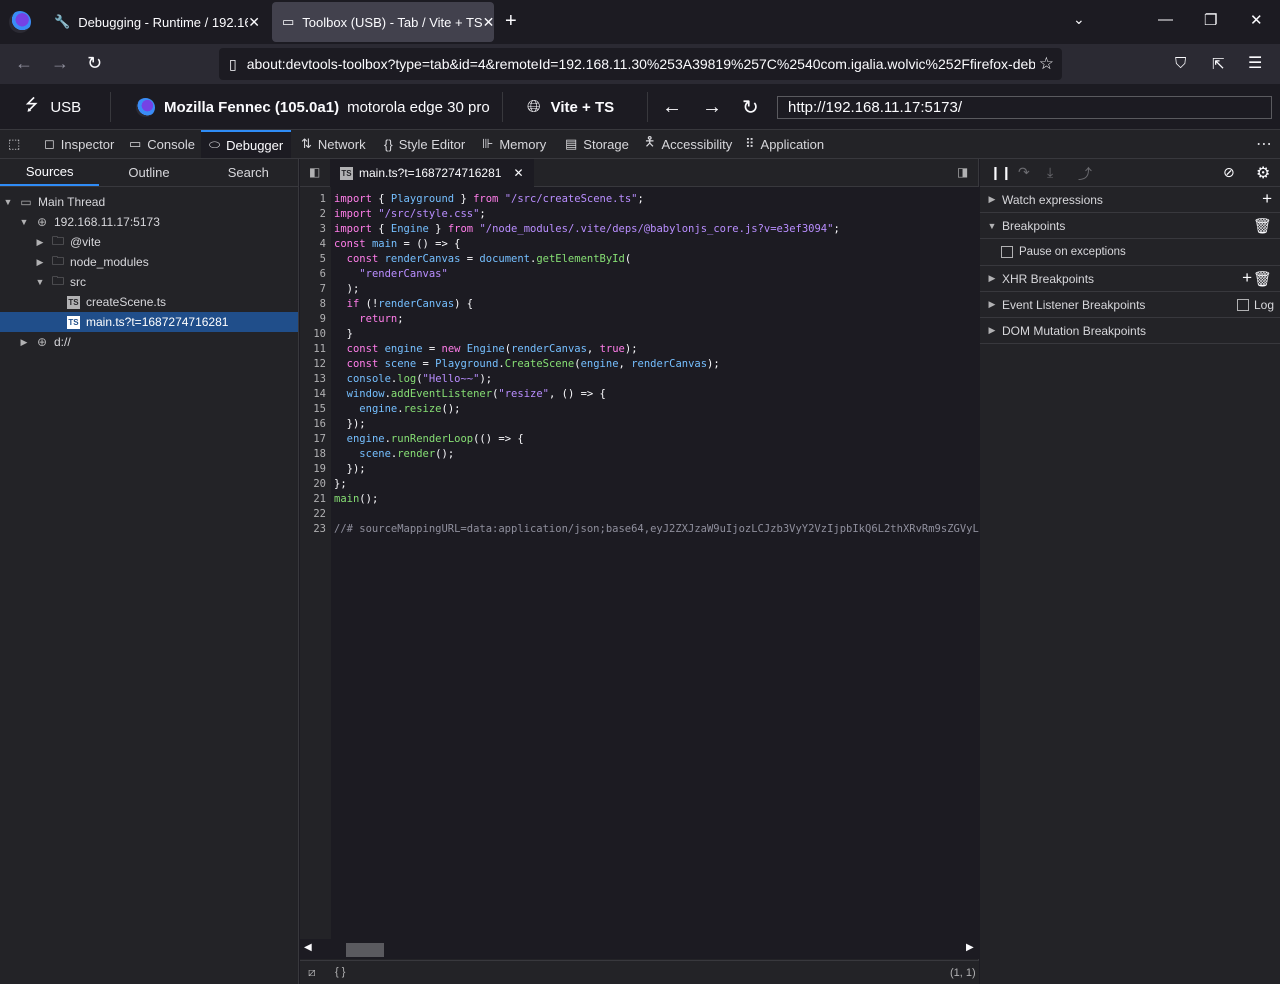  What do you see at coordinates (639, 514) in the screenshot?
I see `code-line: 22` at bounding box center [639, 514].